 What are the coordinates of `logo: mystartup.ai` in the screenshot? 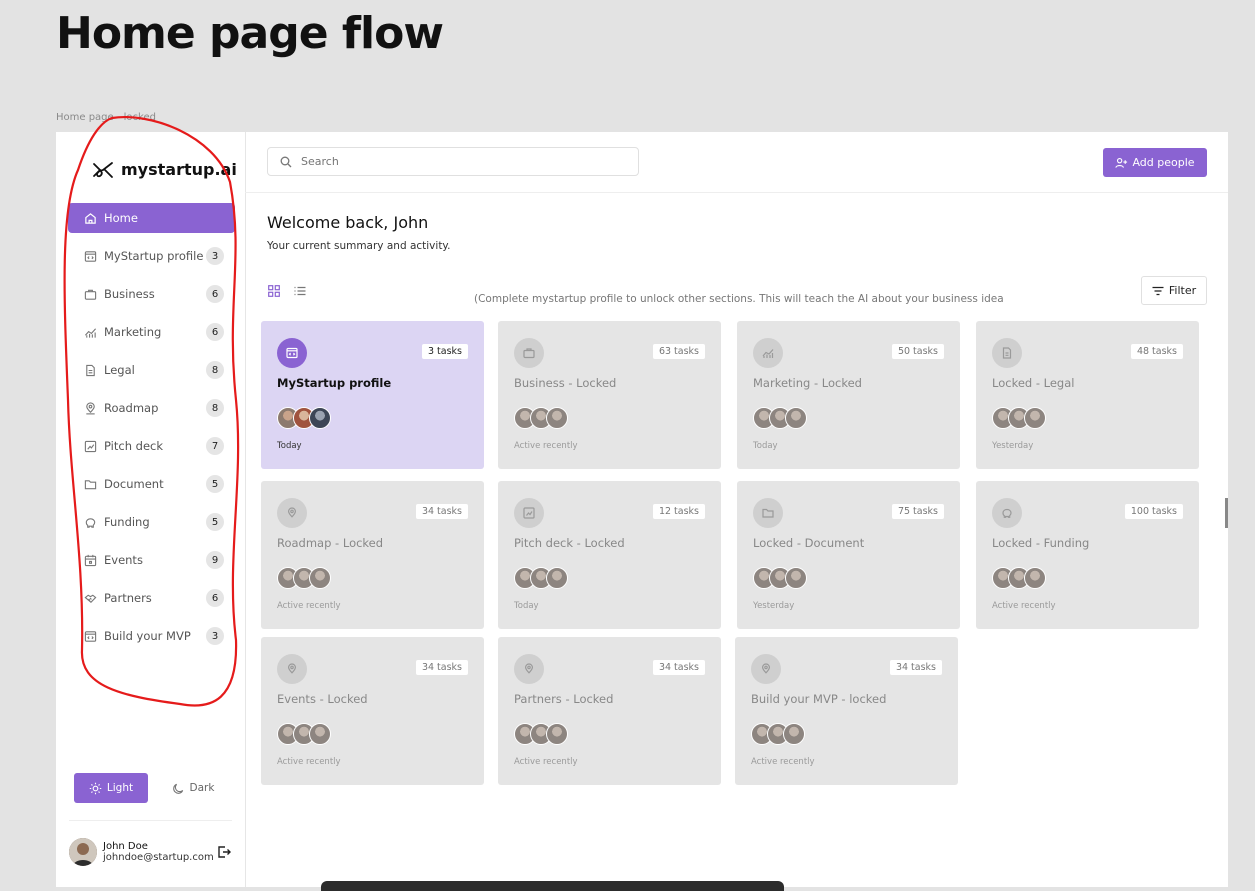 It's located at (164, 169).